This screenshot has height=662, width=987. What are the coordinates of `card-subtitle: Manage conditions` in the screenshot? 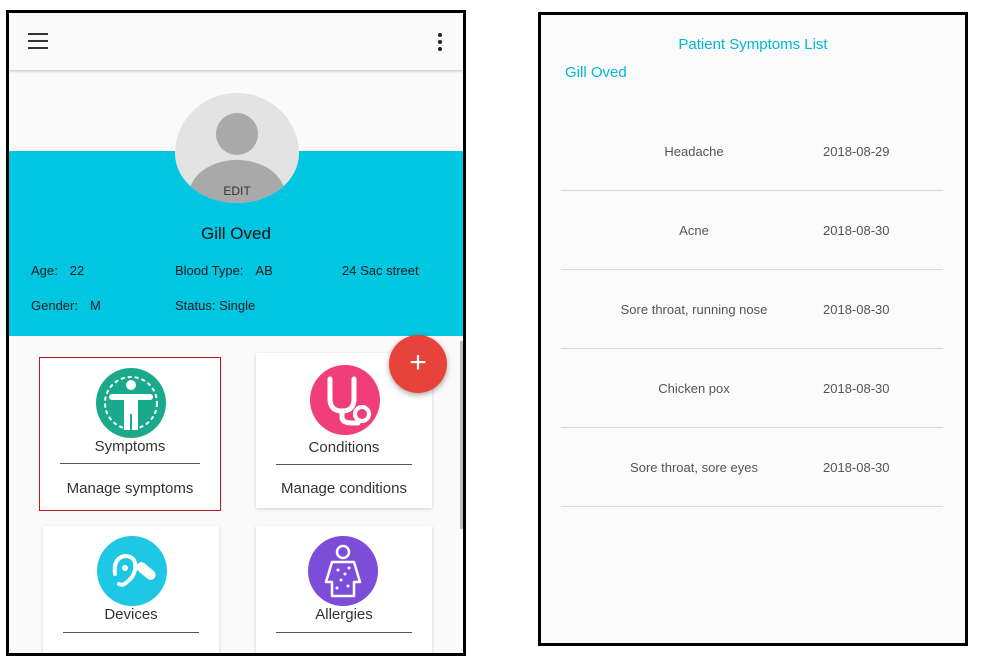 It's located at (344, 488).